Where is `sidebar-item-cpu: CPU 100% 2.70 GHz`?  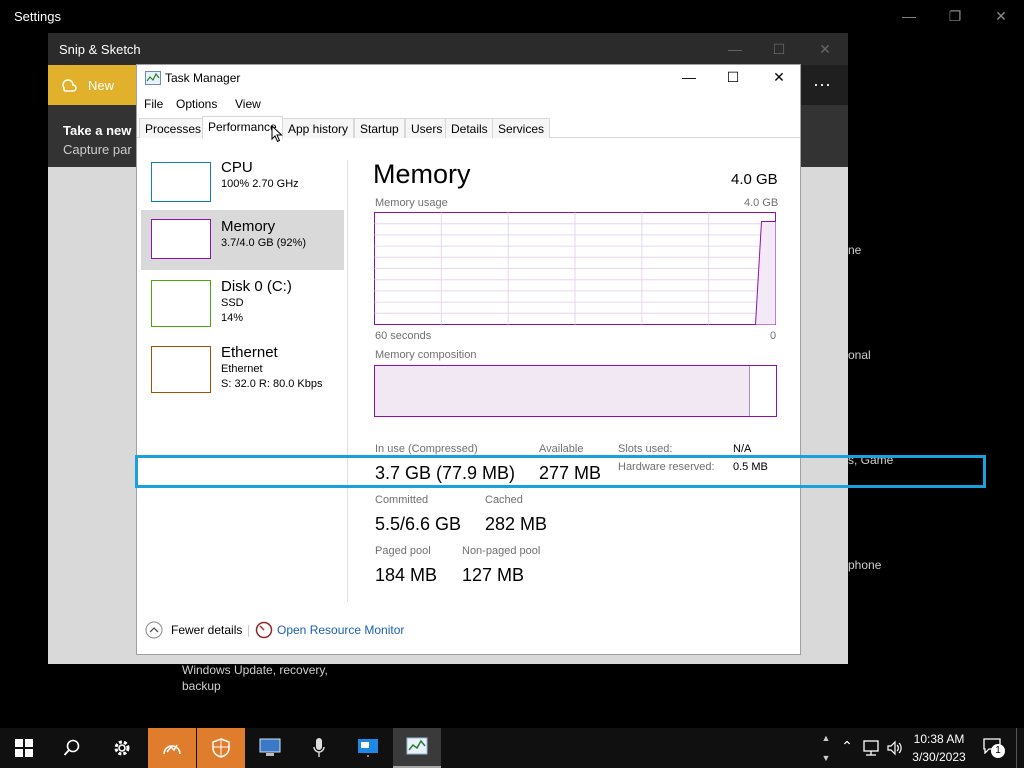
sidebar-item-cpu: CPU 100% 2.70 GHz is located at coordinates (242, 186).